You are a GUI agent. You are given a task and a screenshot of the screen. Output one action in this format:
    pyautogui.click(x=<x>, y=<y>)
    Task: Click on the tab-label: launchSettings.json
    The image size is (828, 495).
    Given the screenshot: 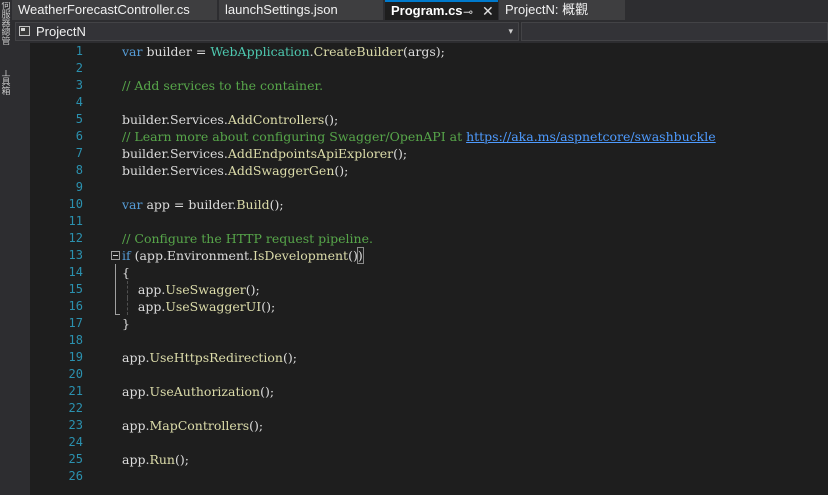 What is the action you would take?
    pyautogui.click(x=281, y=9)
    